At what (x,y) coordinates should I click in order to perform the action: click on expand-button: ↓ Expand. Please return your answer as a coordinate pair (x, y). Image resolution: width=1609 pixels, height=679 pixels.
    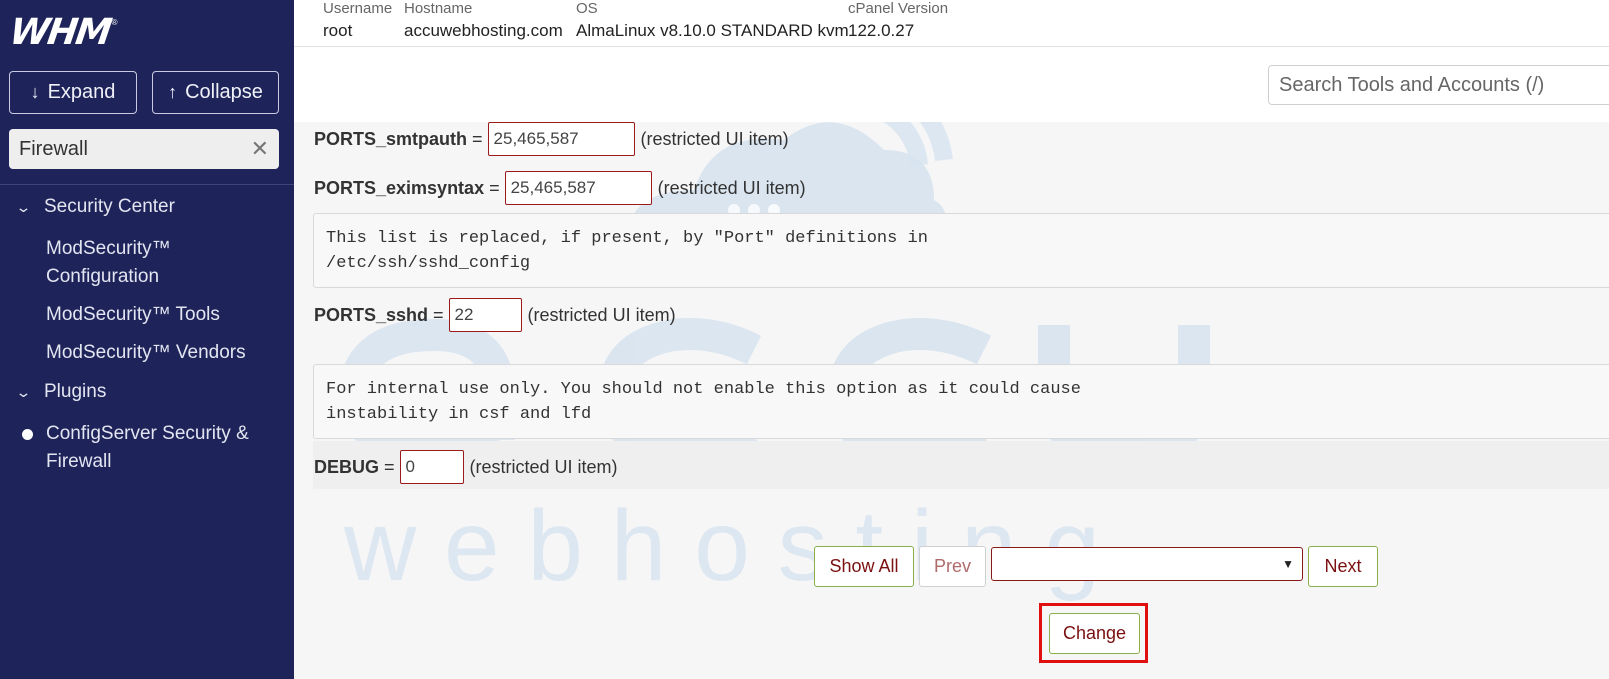
    Looking at the image, I should click on (73, 92).